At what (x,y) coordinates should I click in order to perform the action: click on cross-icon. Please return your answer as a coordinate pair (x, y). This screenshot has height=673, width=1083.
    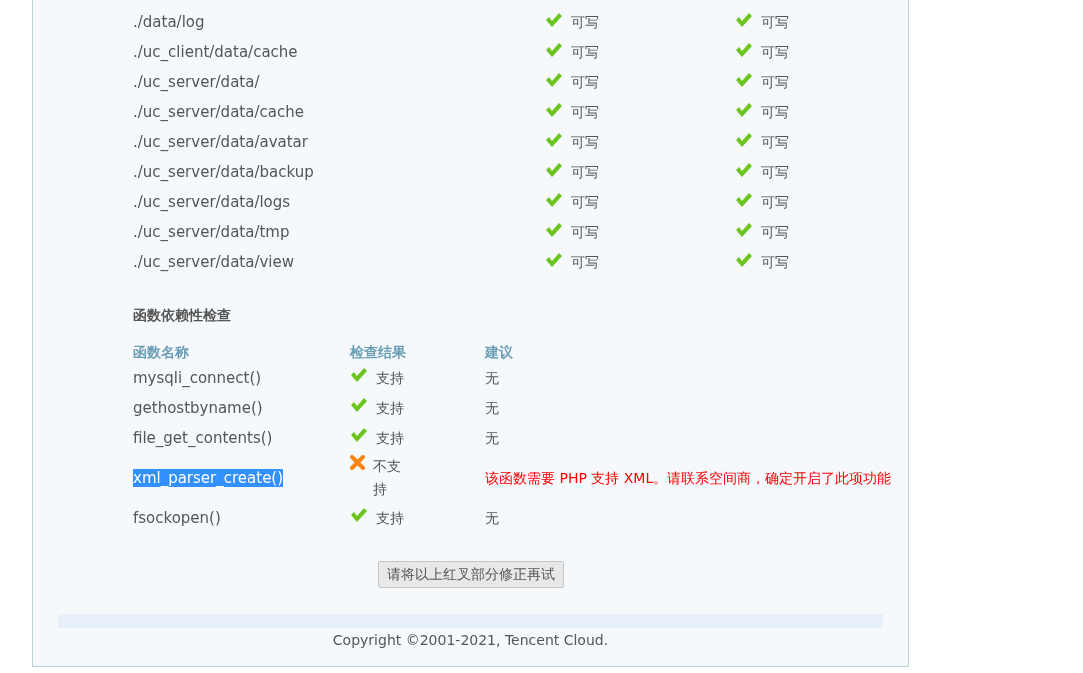
    Looking at the image, I should click on (357, 462).